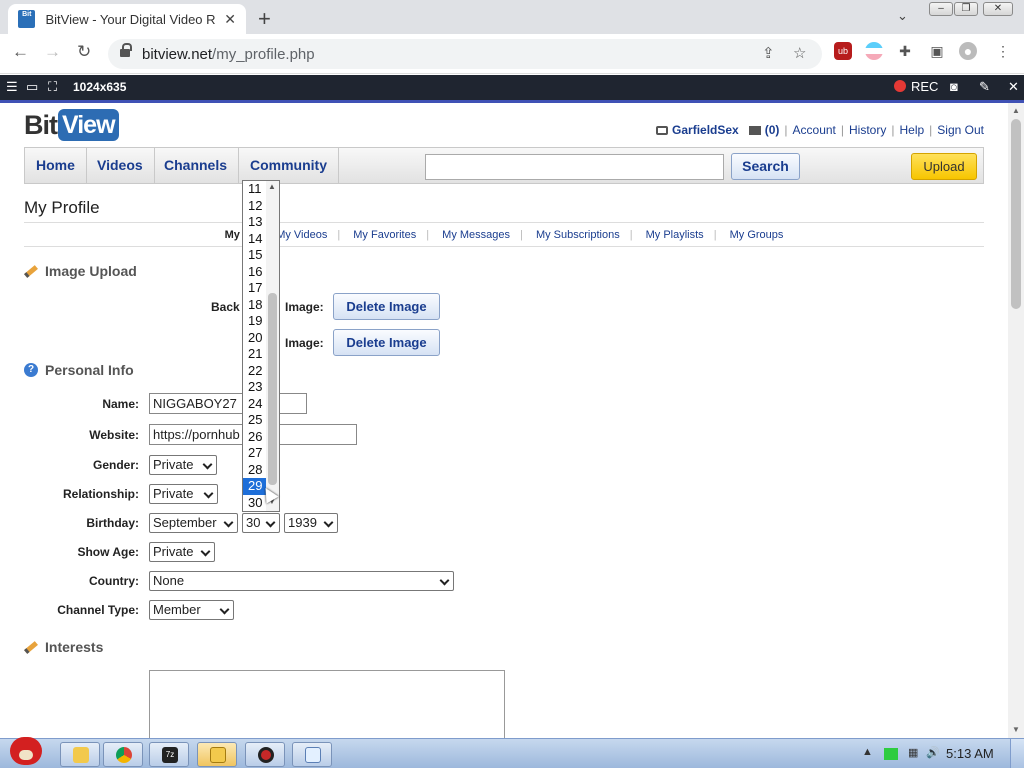 The width and height of the screenshot is (1024, 768). What do you see at coordinates (954, 86) in the screenshot?
I see `camera-icon: ◙` at bounding box center [954, 86].